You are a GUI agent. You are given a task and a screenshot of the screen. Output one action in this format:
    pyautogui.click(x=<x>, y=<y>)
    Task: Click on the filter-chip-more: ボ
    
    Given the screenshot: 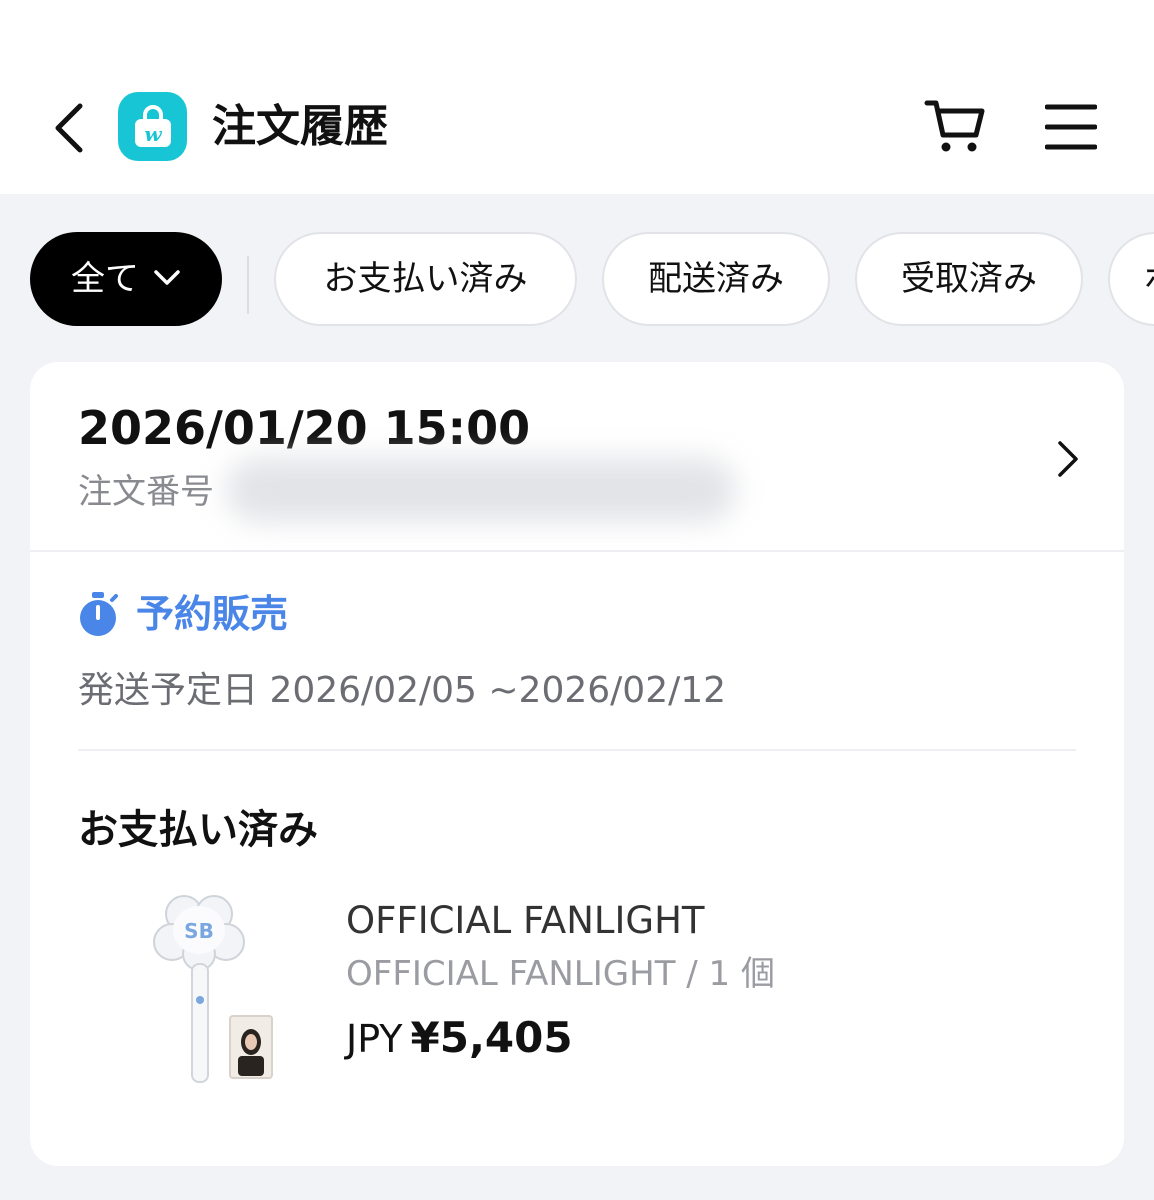 What is the action you would take?
    pyautogui.click(x=1131, y=279)
    